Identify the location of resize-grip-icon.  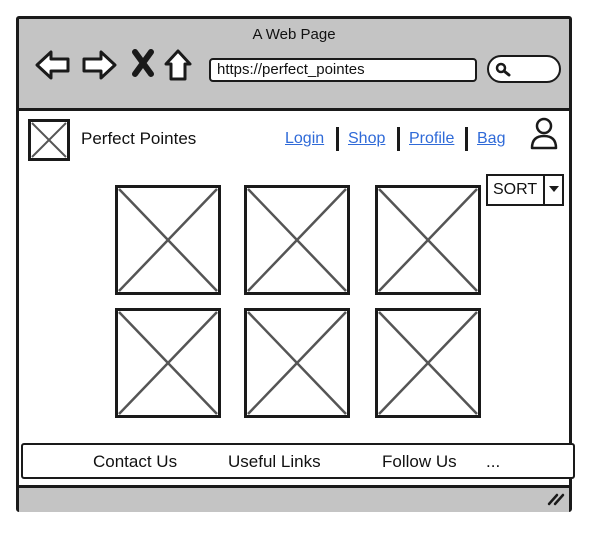
(556, 499).